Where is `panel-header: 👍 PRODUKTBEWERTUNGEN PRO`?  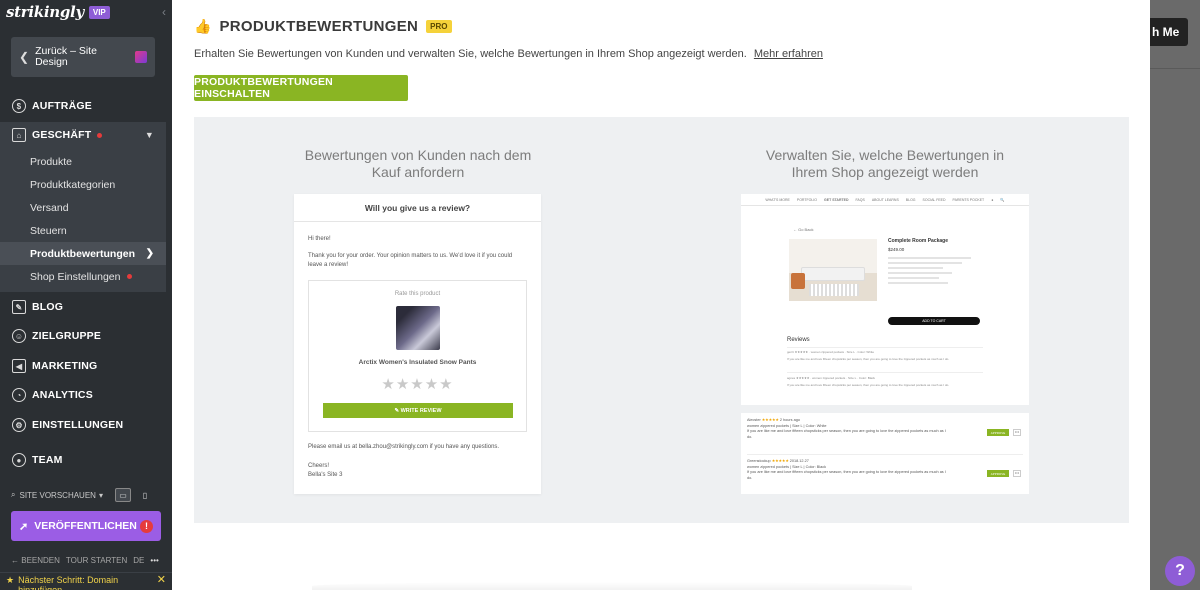
panel-header: 👍 PRODUKTBEWERTUNGEN PRO is located at coordinates (323, 26).